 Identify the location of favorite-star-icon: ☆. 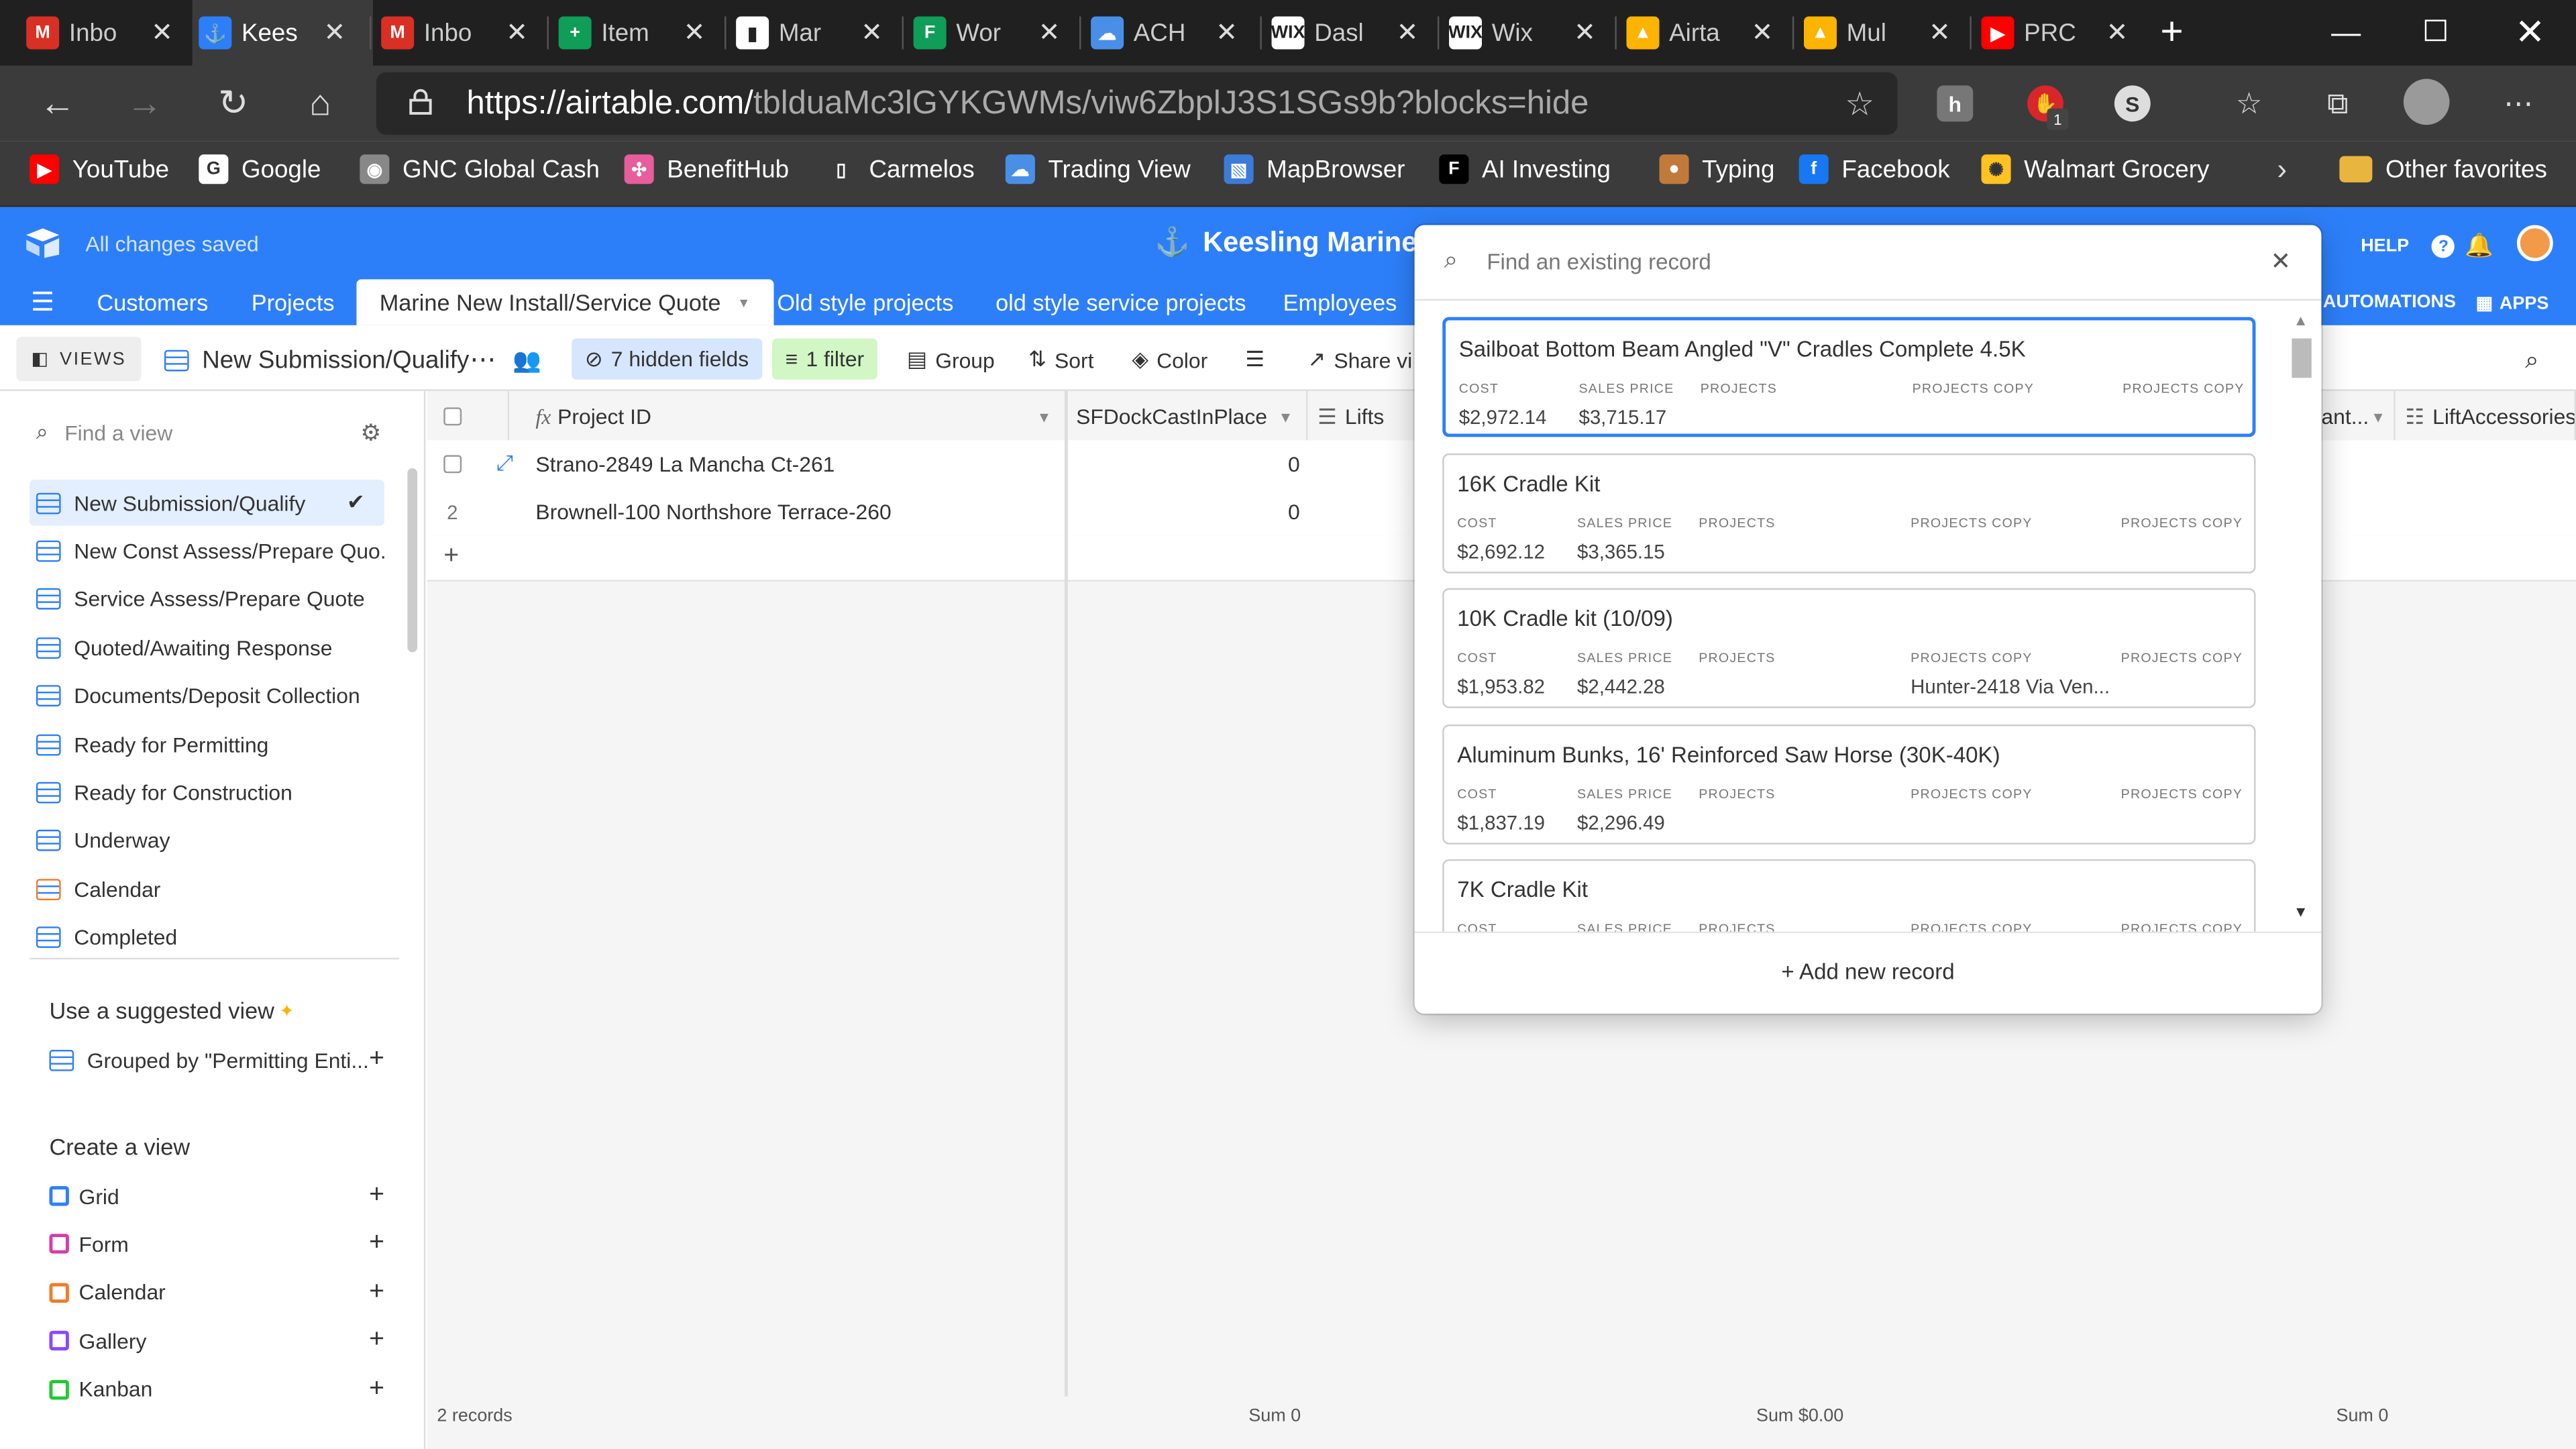
(1859, 103).